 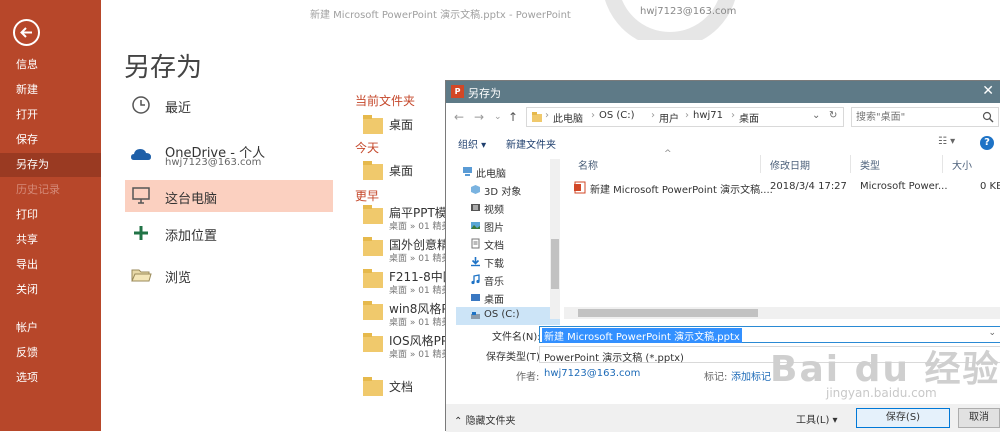 I want to click on sort-arrow-icon: ^, so click(x=668, y=154).